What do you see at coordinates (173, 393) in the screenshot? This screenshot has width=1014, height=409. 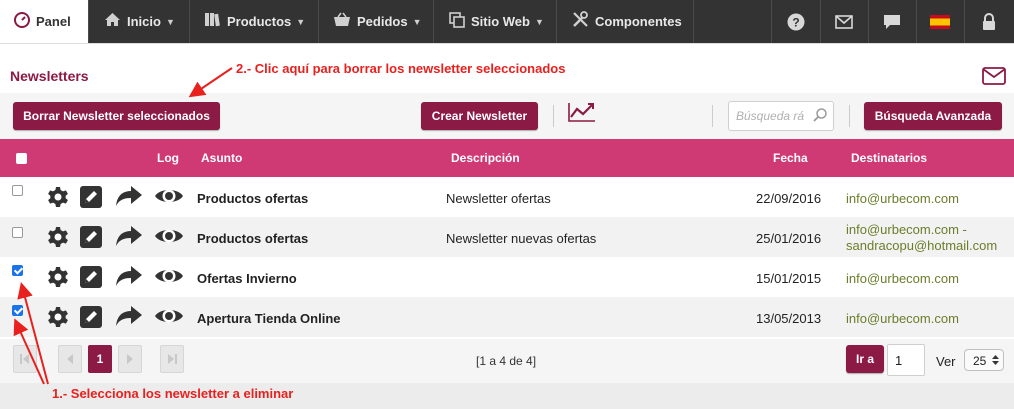 I see `annotation-step1: 1.- Selecciona los newsletter a eliminar` at bounding box center [173, 393].